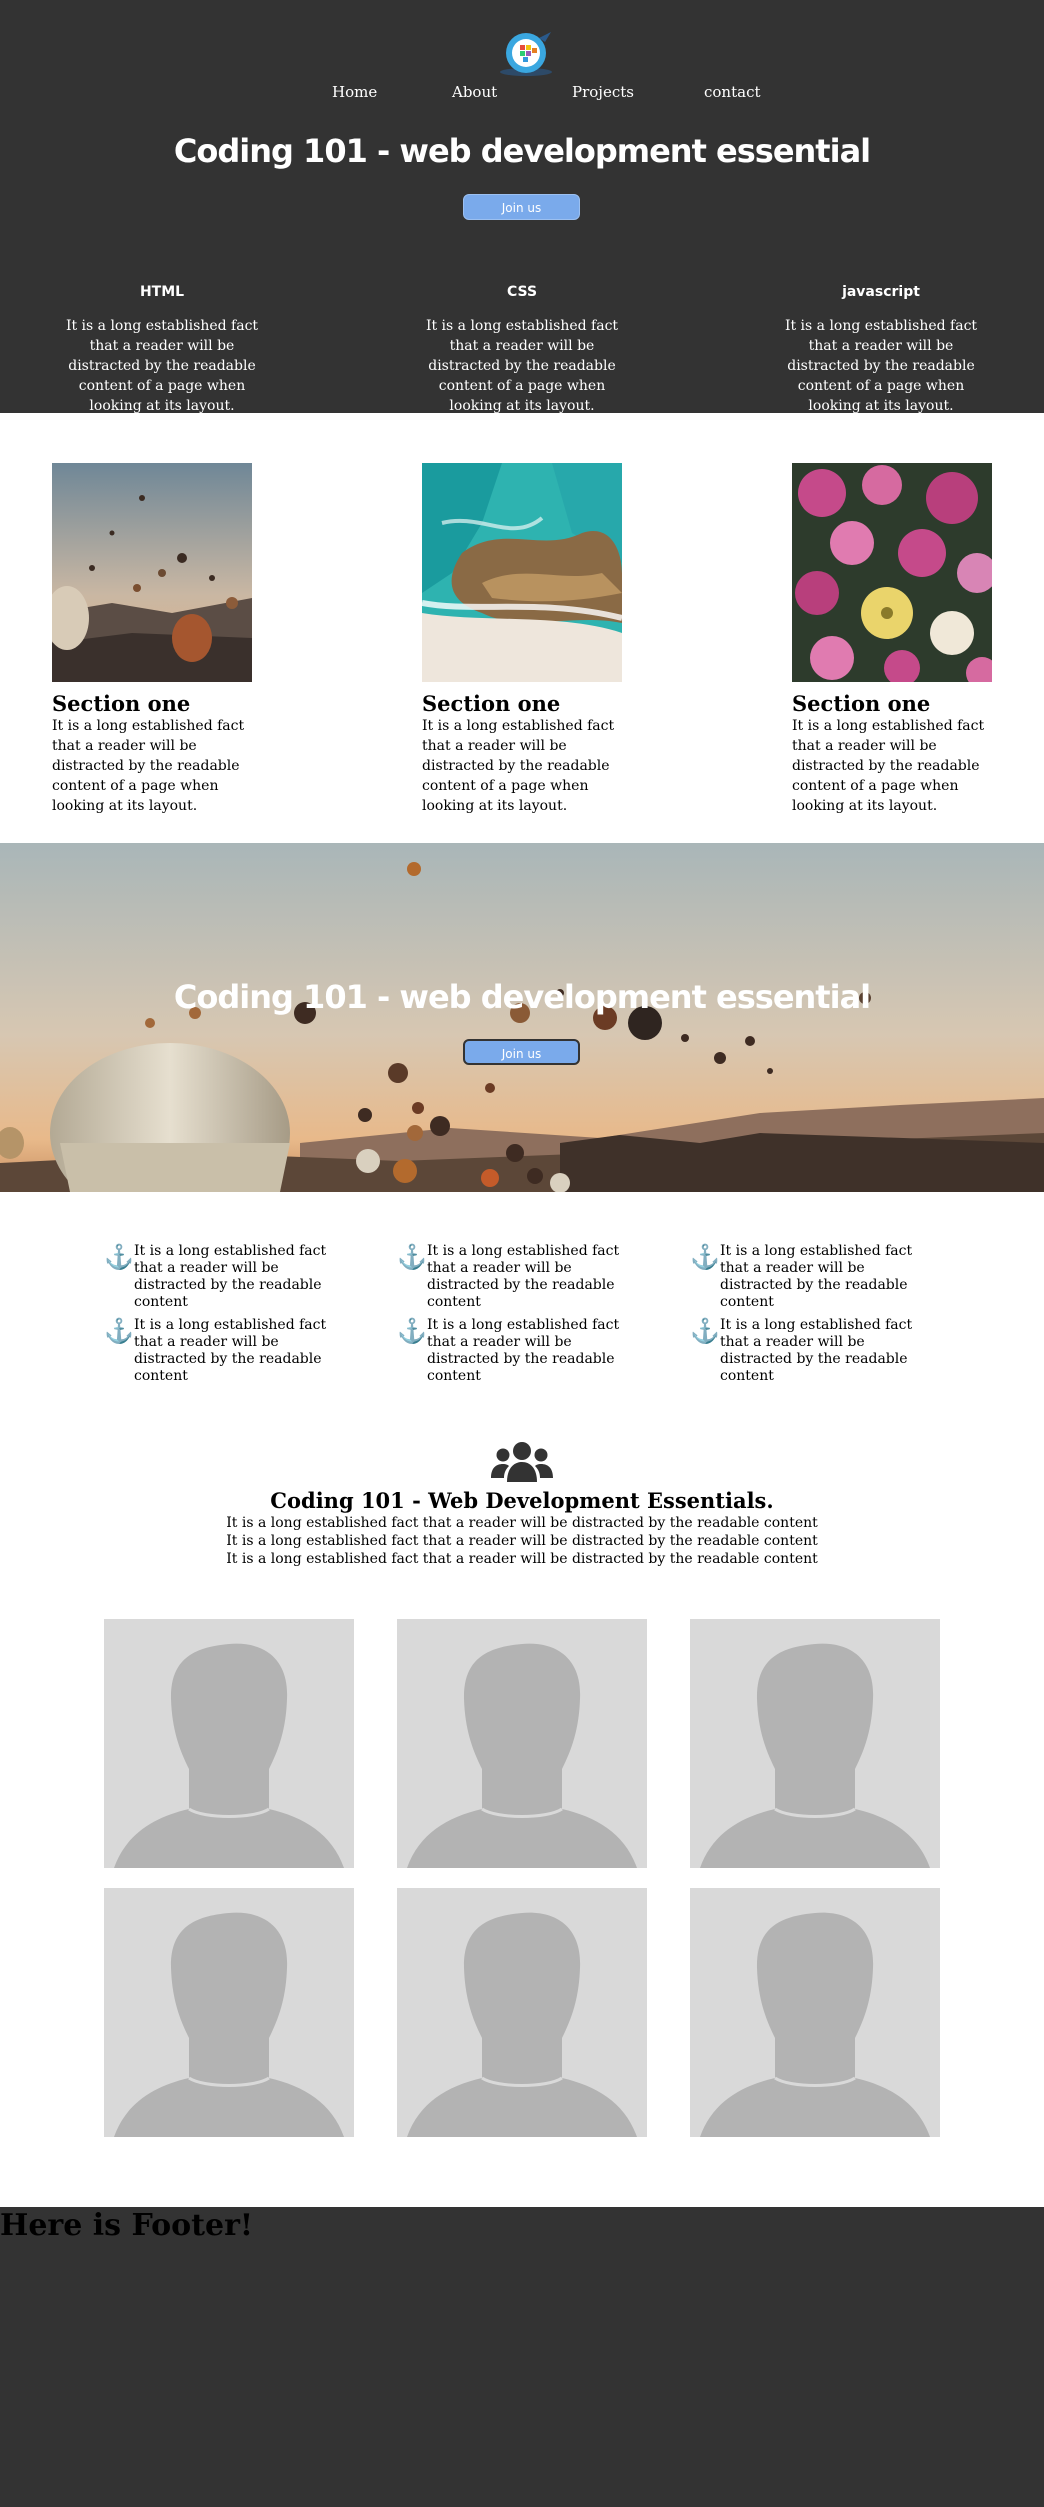 The height and width of the screenshot is (2507, 1044). Describe the element at coordinates (603, 92) in the screenshot. I see `nav-projects-link: Projects` at that location.